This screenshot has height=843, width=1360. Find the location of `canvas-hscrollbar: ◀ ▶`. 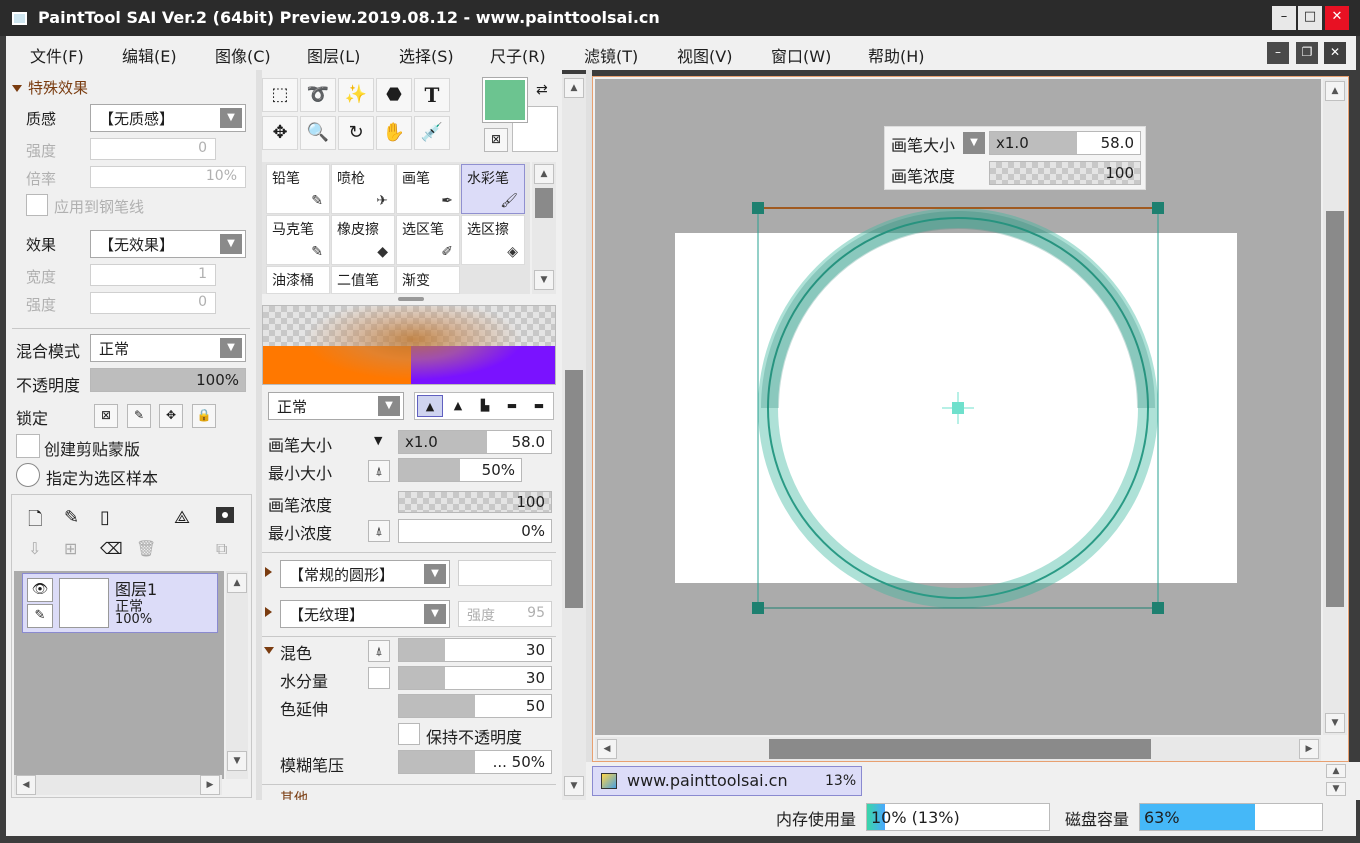

canvas-hscrollbar: ◀ ▶ is located at coordinates (958, 749).